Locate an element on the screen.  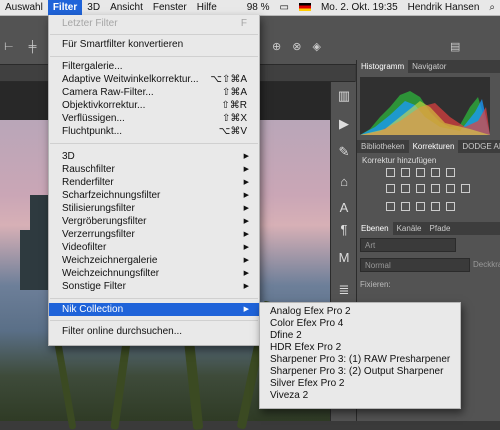
invert-icon is located at coordinates (390, 206).